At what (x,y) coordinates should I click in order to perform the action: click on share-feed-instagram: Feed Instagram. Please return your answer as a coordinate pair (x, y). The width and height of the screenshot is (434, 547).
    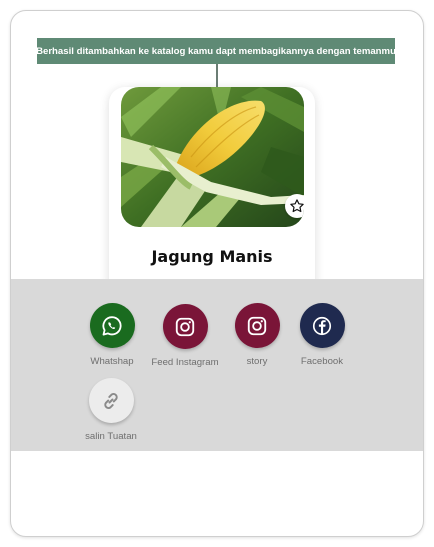
    Looking at the image, I should click on (185, 336).